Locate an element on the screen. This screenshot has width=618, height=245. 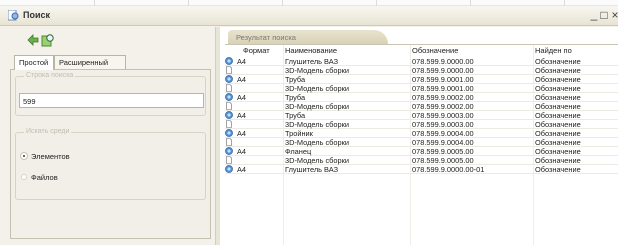
maximize-button: □ is located at coordinates (604, 15).